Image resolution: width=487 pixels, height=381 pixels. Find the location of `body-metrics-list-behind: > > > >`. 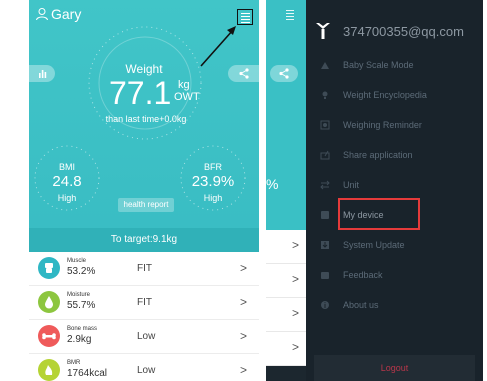

body-metrics-list-behind: > > > > is located at coordinates (286, 298).